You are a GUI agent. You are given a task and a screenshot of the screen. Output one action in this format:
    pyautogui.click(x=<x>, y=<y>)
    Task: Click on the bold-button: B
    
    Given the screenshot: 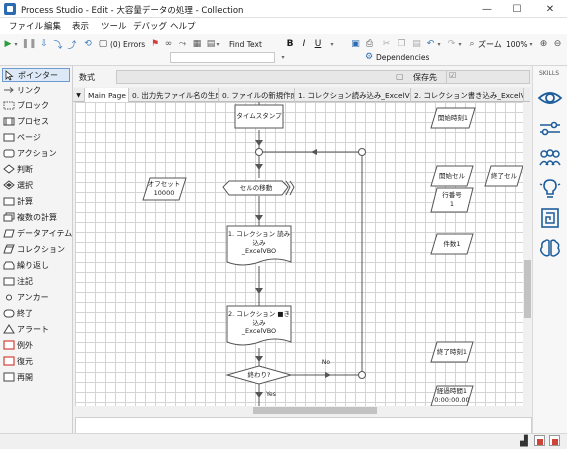 What is the action you would take?
    pyautogui.click(x=290, y=44)
    